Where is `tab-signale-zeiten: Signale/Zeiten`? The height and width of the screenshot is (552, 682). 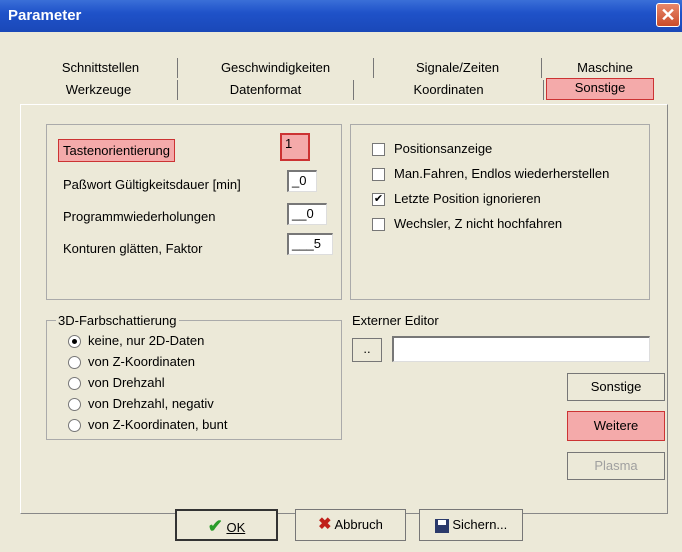
tab-signale-zeiten: Signale/Zeiten is located at coordinates (458, 68).